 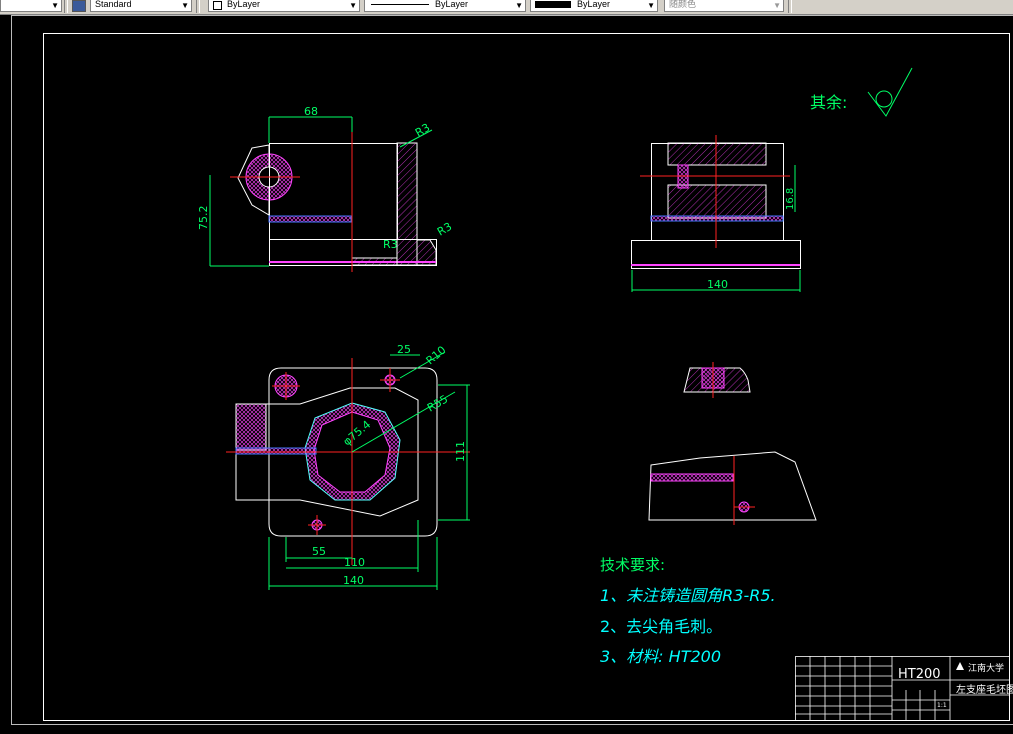 What do you see at coordinates (319, 551) in the screenshot?
I see `dim-55: 55` at bounding box center [319, 551].